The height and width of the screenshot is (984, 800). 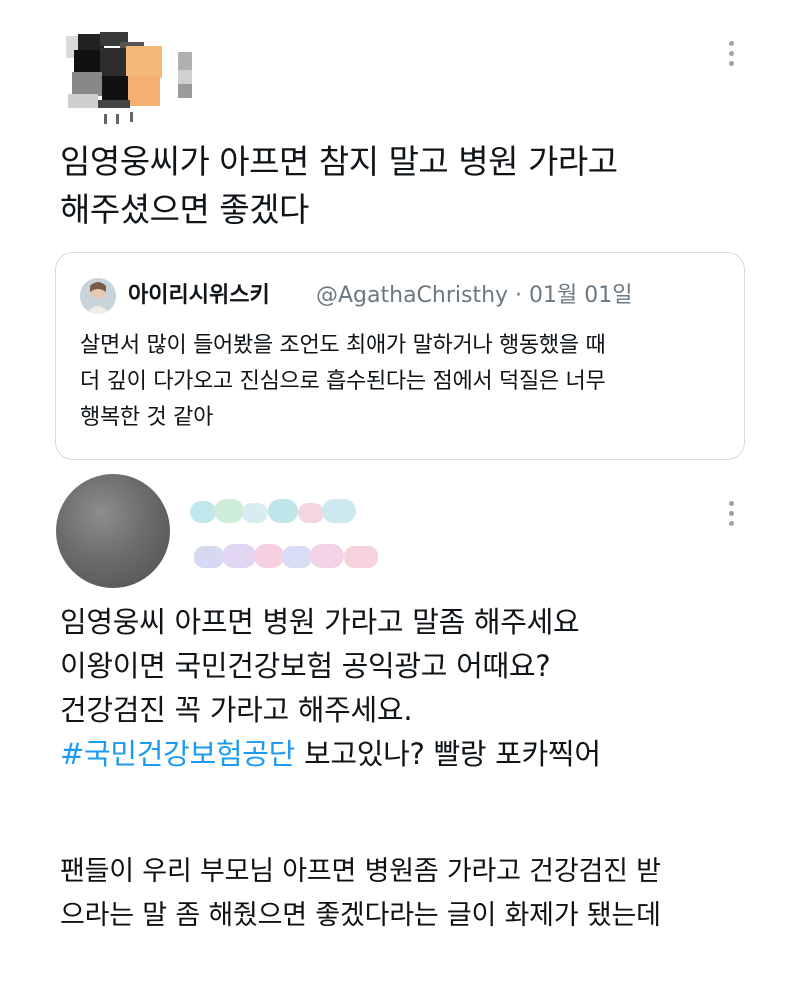 What do you see at coordinates (448, 754) in the screenshot?
I see `tweet2-text-fragment: 보고있나? 빨랑 포카찍어` at bounding box center [448, 754].